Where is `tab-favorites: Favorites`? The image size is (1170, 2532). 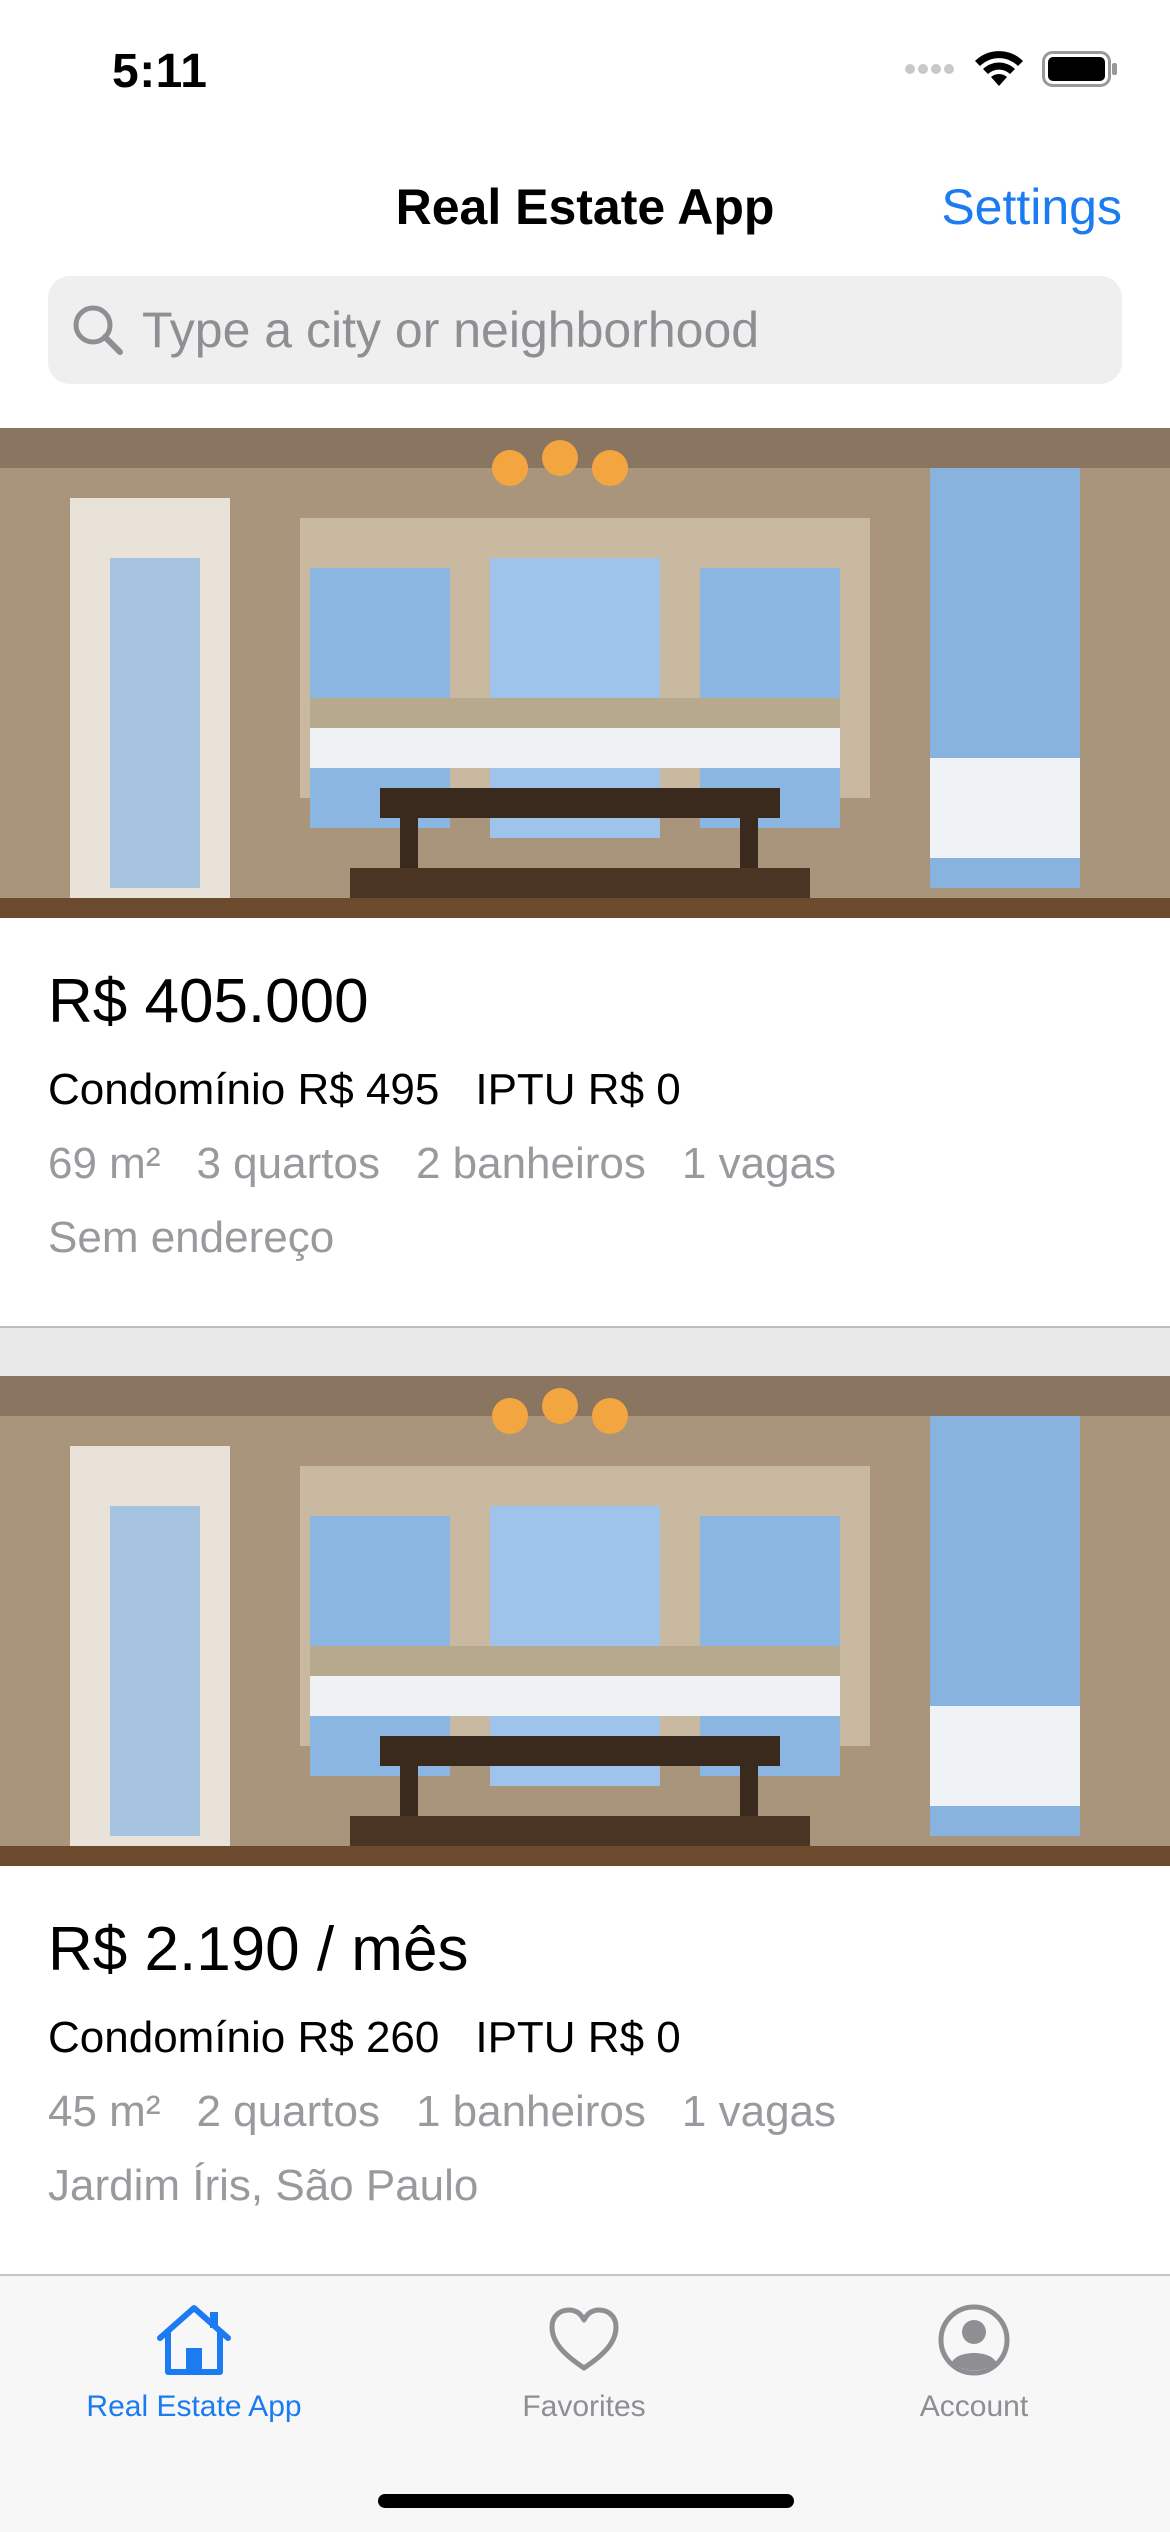
tab-favorites: Favorites is located at coordinates (584, 2363).